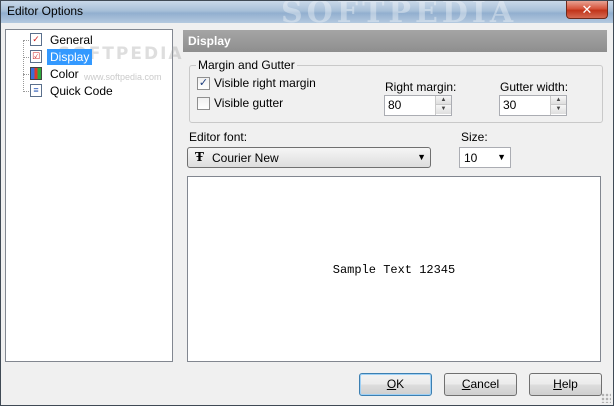  What do you see at coordinates (400, 384) in the screenshot?
I see `ok-label-rest: K` at bounding box center [400, 384].